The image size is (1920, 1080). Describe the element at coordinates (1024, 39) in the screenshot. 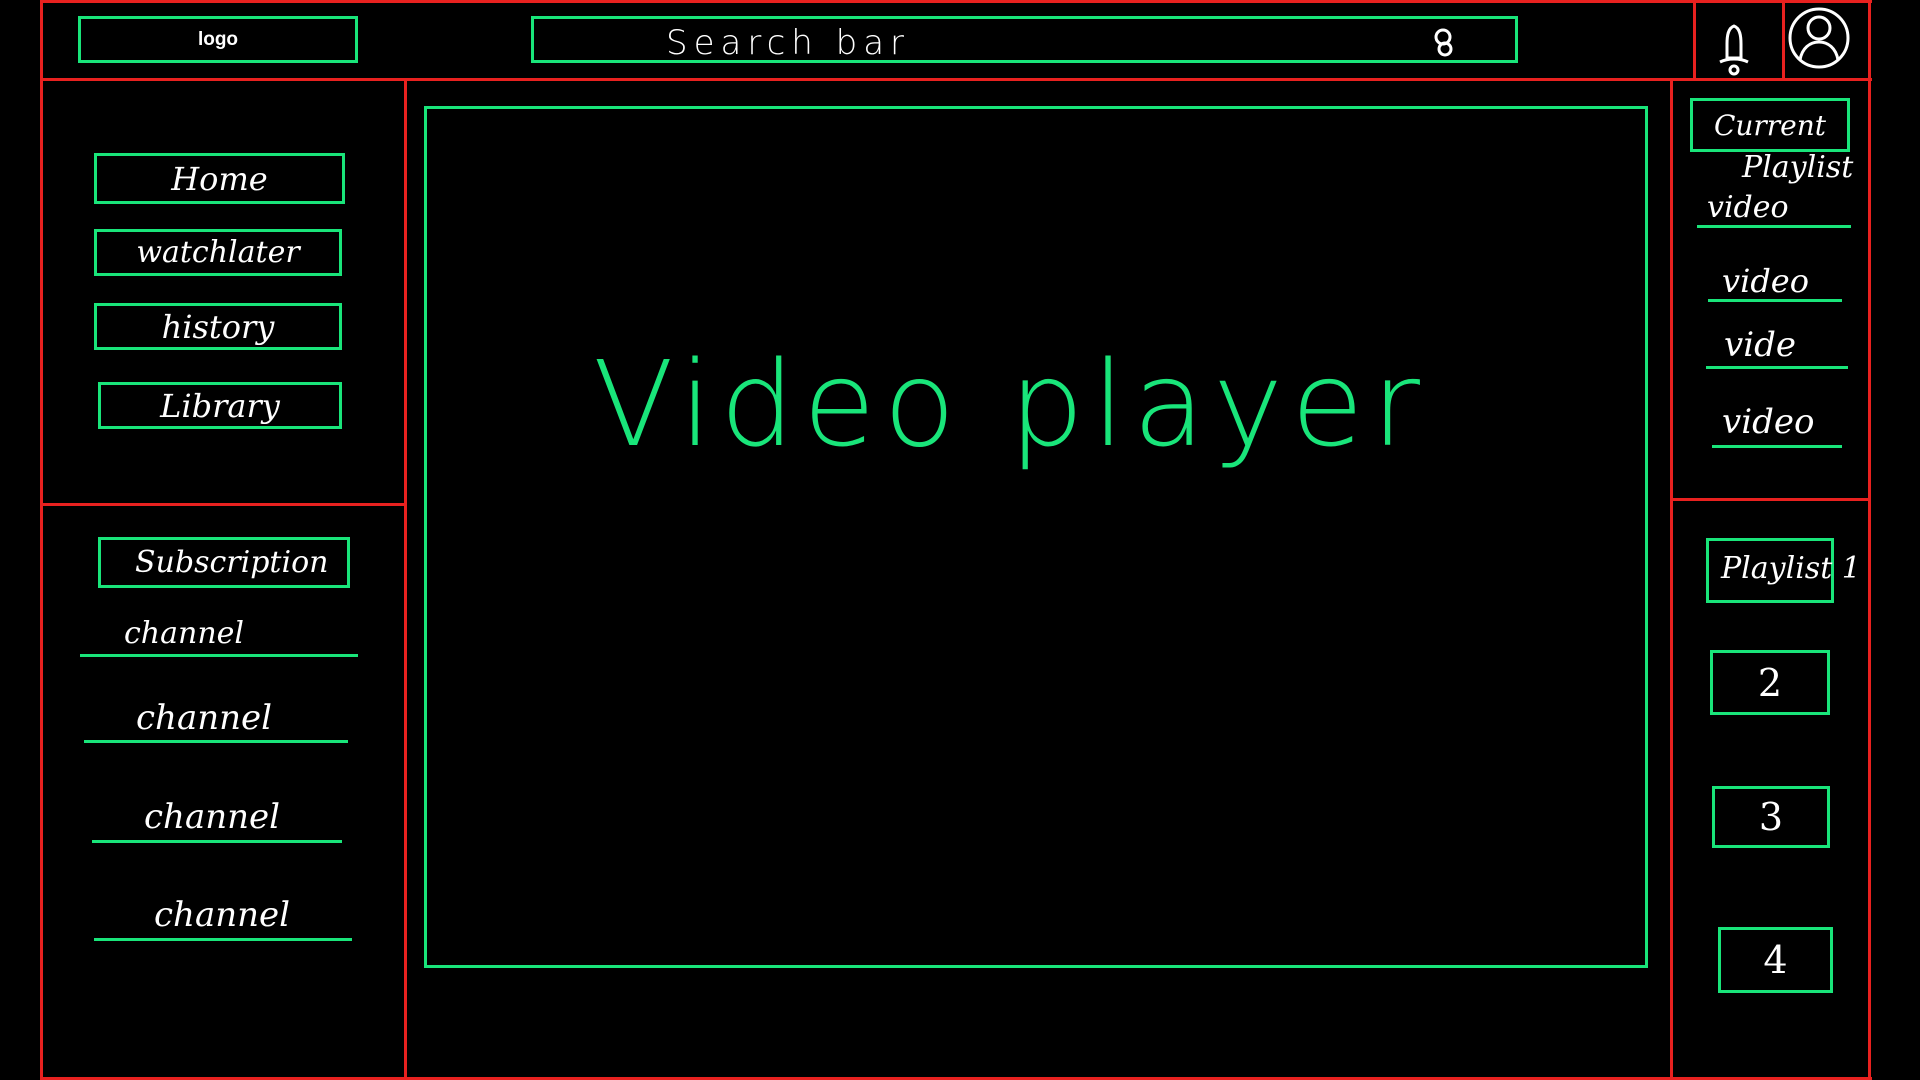

I see `search-bar: Search bar` at that location.